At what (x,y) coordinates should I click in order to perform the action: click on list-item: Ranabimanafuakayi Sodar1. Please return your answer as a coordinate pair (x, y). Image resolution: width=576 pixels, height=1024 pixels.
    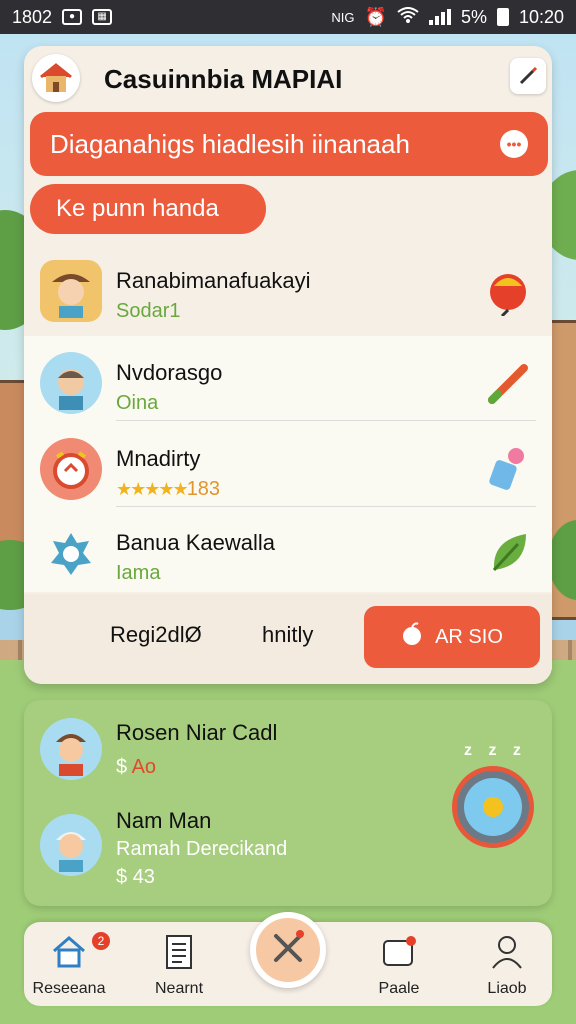
    Looking at the image, I should click on (288, 294).